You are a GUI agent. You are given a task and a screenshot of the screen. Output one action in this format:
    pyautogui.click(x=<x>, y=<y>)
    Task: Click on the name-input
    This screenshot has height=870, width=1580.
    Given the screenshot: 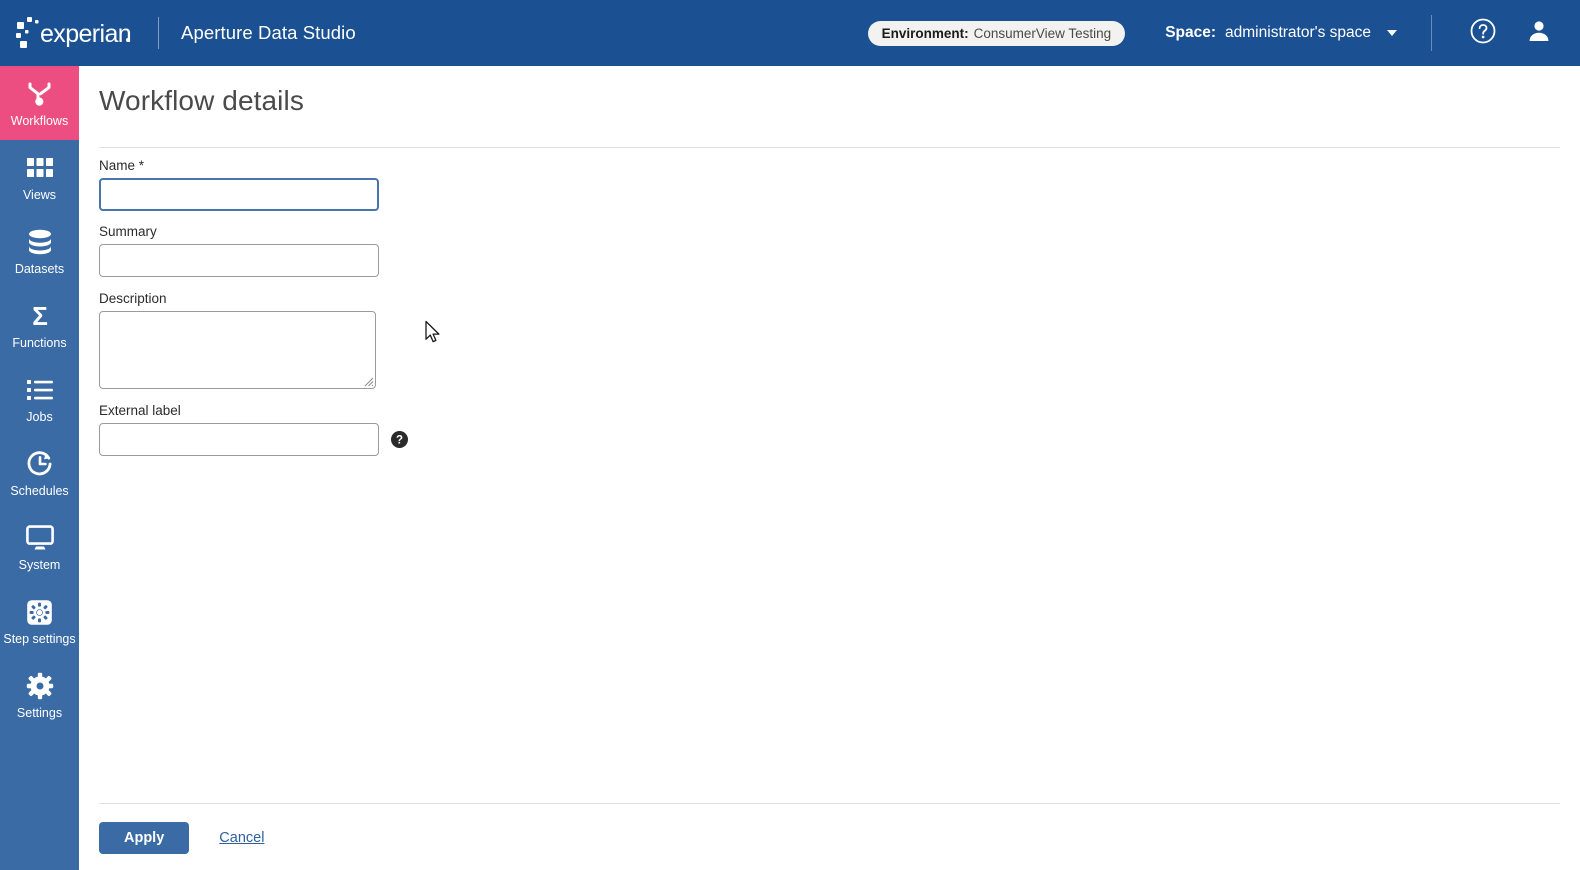 What is the action you would take?
    pyautogui.click(x=239, y=194)
    